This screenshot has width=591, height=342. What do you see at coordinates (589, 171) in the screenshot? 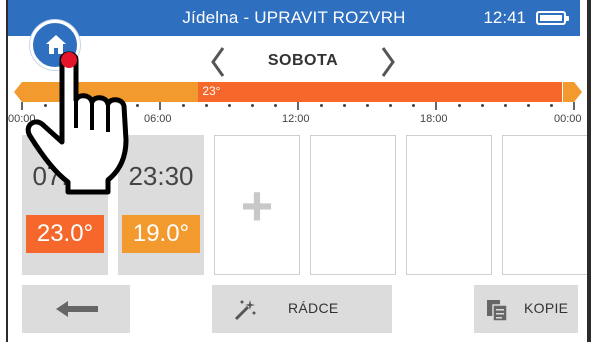
I see `device-frame-right` at bounding box center [589, 171].